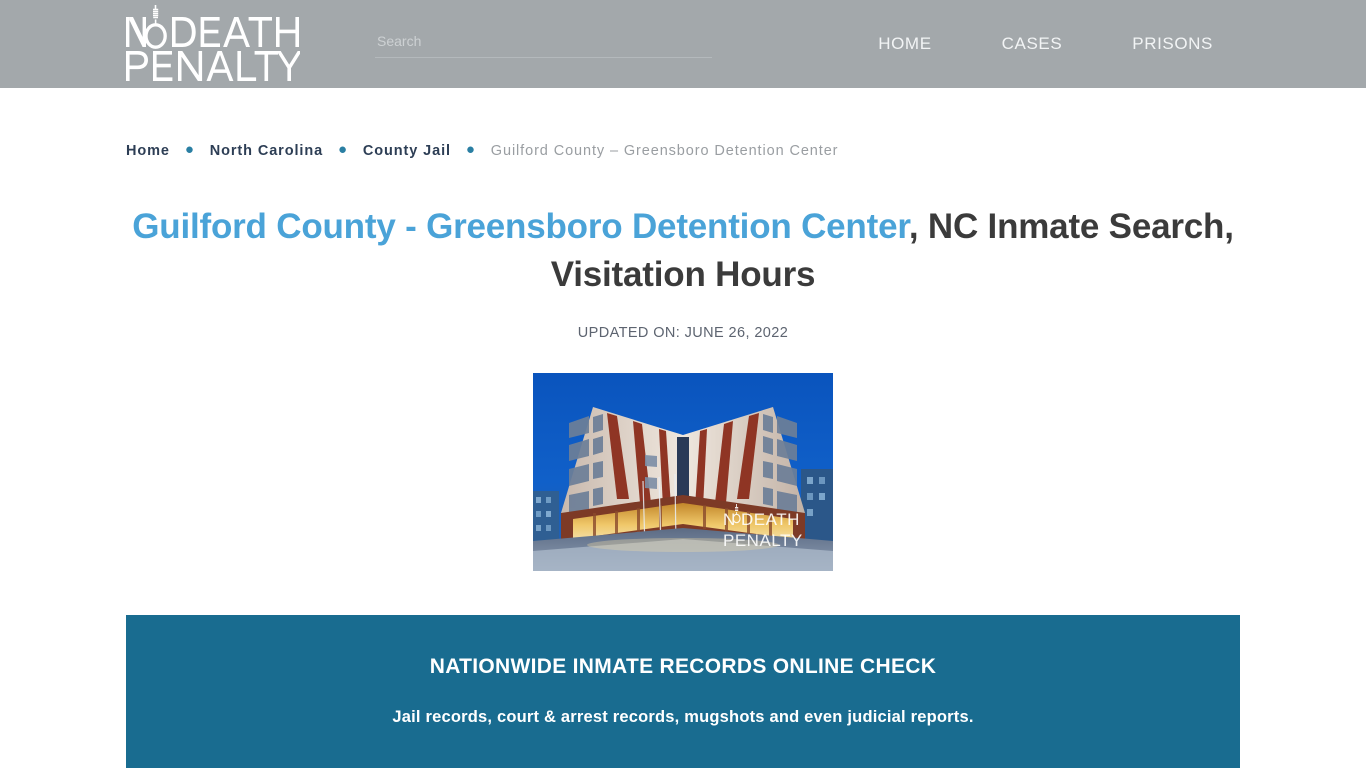 The height and width of the screenshot is (768, 1366). I want to click on noose-icon, so click(213, 43).